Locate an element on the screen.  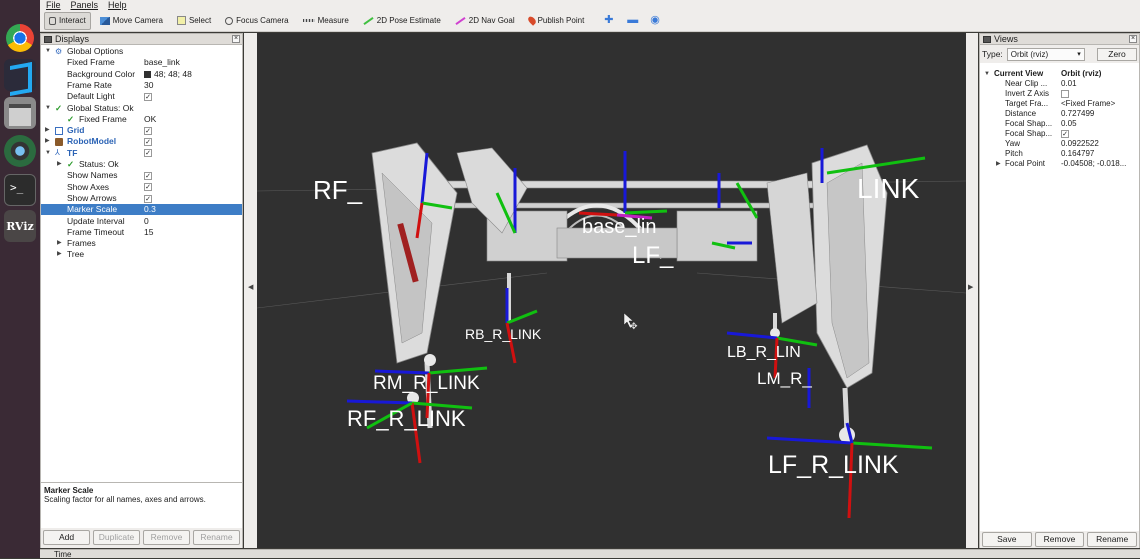
row-value: 0 is located at coordinates (146, 221).